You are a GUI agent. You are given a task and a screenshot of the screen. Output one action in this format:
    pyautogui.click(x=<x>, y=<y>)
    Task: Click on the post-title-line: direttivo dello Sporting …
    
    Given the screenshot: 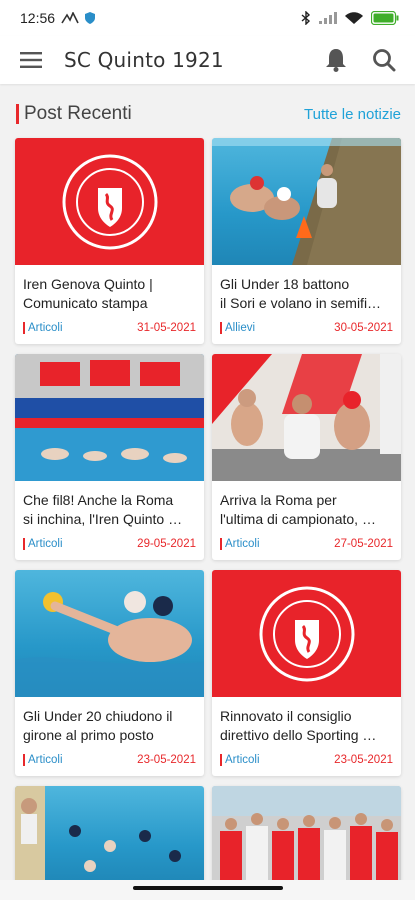 What is the action you would take?
    pyautogui.click(x=298, y=735)
    